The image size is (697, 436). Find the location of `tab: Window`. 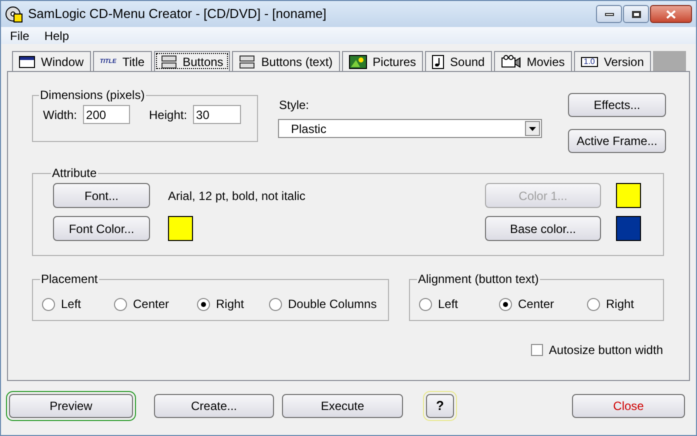

tab: Window is located at coordinates (51, 61).